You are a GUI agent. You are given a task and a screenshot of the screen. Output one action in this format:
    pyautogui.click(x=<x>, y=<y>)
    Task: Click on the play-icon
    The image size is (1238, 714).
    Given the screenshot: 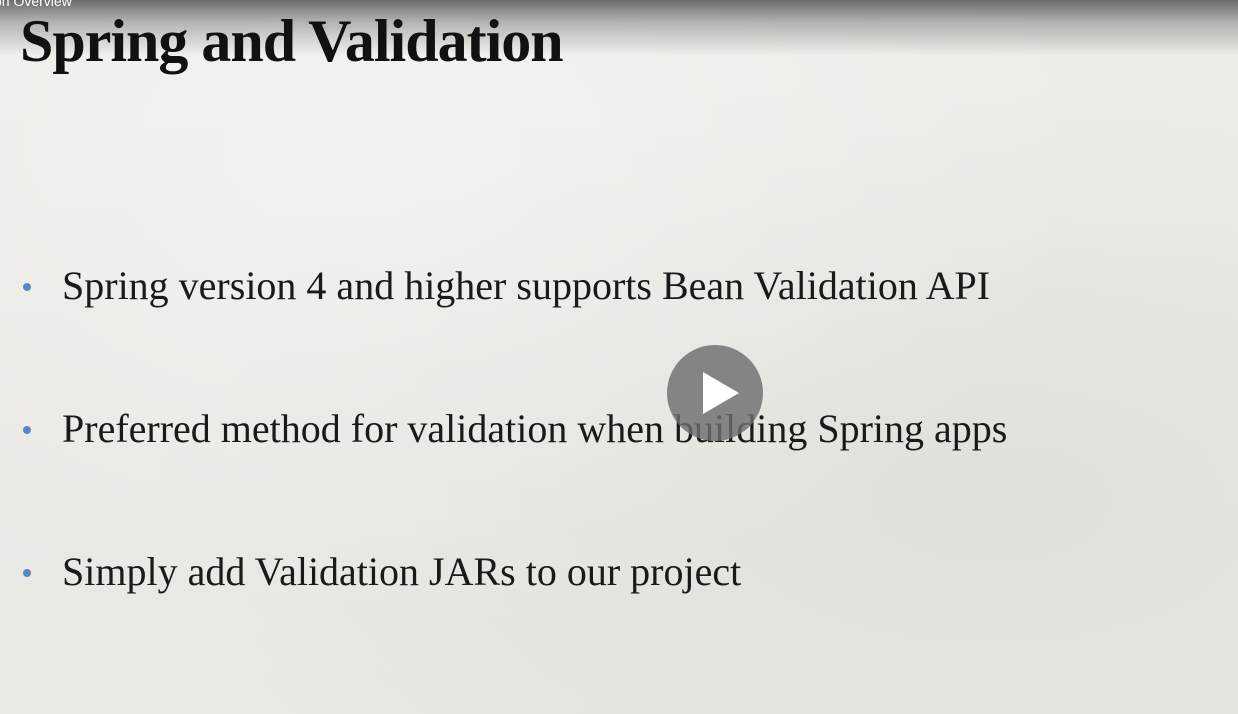 What is the action you would take?
    pyautogui.click(x=721, y=393)
    